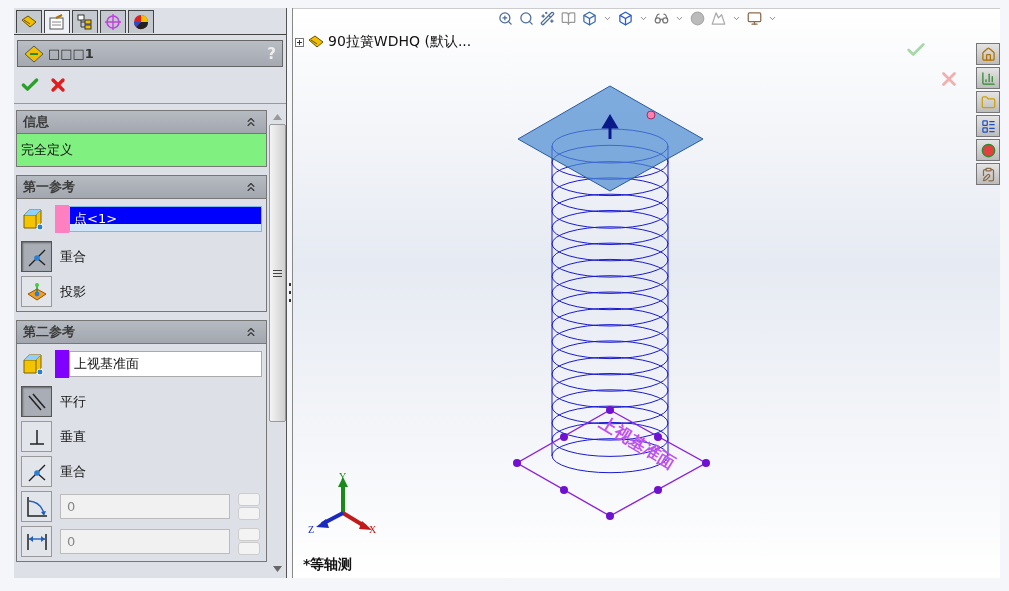 This screenshot has height=591, width=1009. What do you see at coordinates (277, 273) in the screenshot?
I see `grip-icon` at bounding box center [277, 273].